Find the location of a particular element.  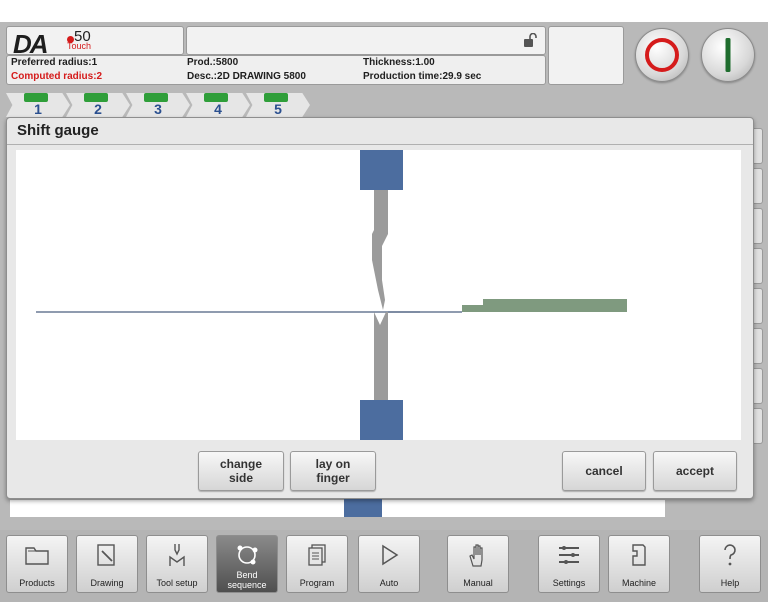

toolbar-label: Bend sequence is located at coordinates (247, 580).